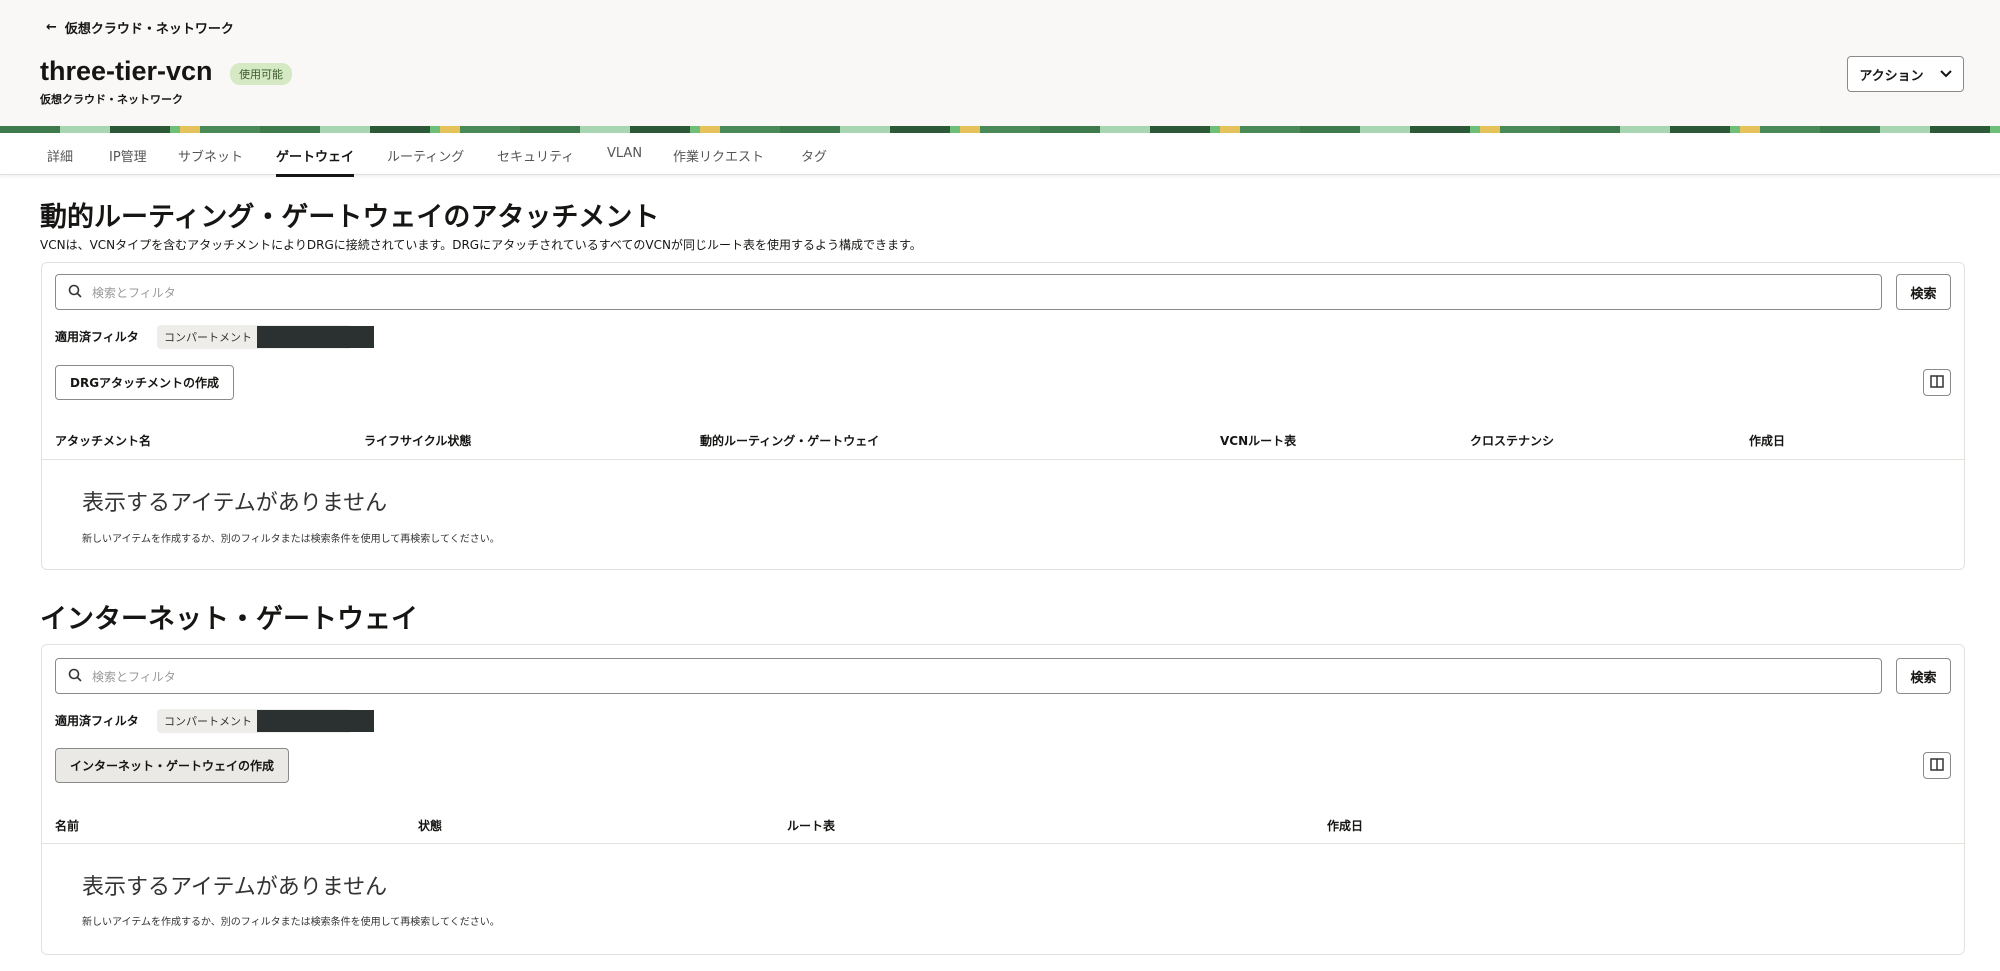  Describe the element at coordinates (1512, 440) in the screenshot. I see `column-header: クロステナンシ` at that location.